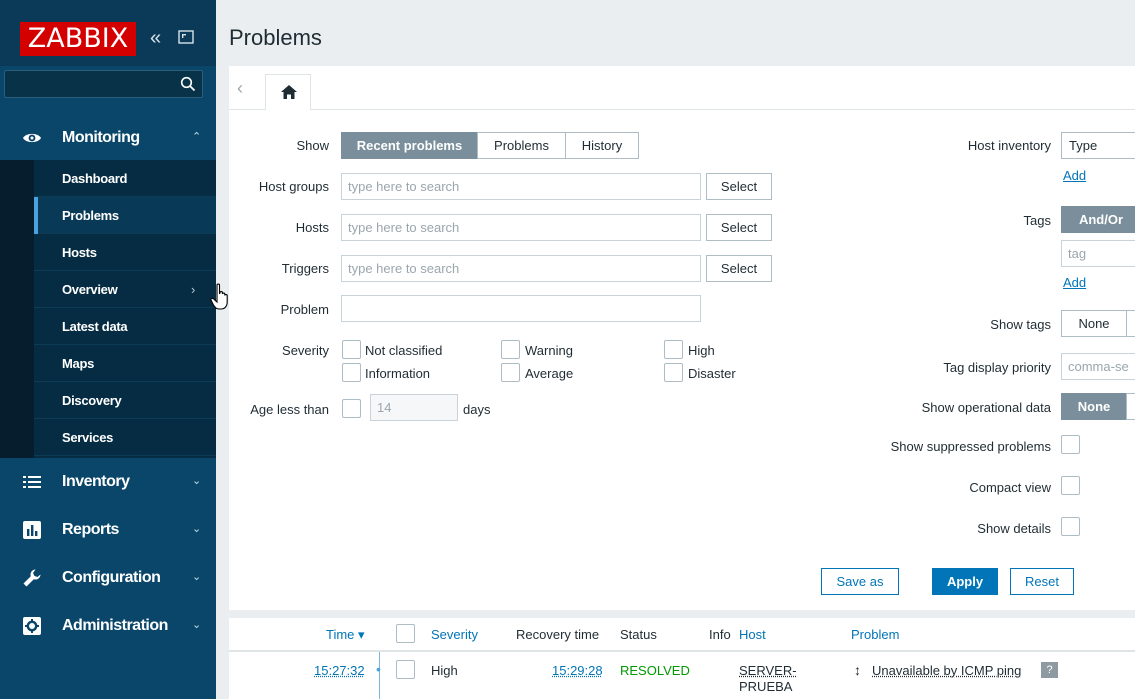 Image resolution: width=1135 pixels, height=699 pixels. Describe the element at coordinates (720, 634) in the screenshot. I see `column-info-header: Info` at that location.